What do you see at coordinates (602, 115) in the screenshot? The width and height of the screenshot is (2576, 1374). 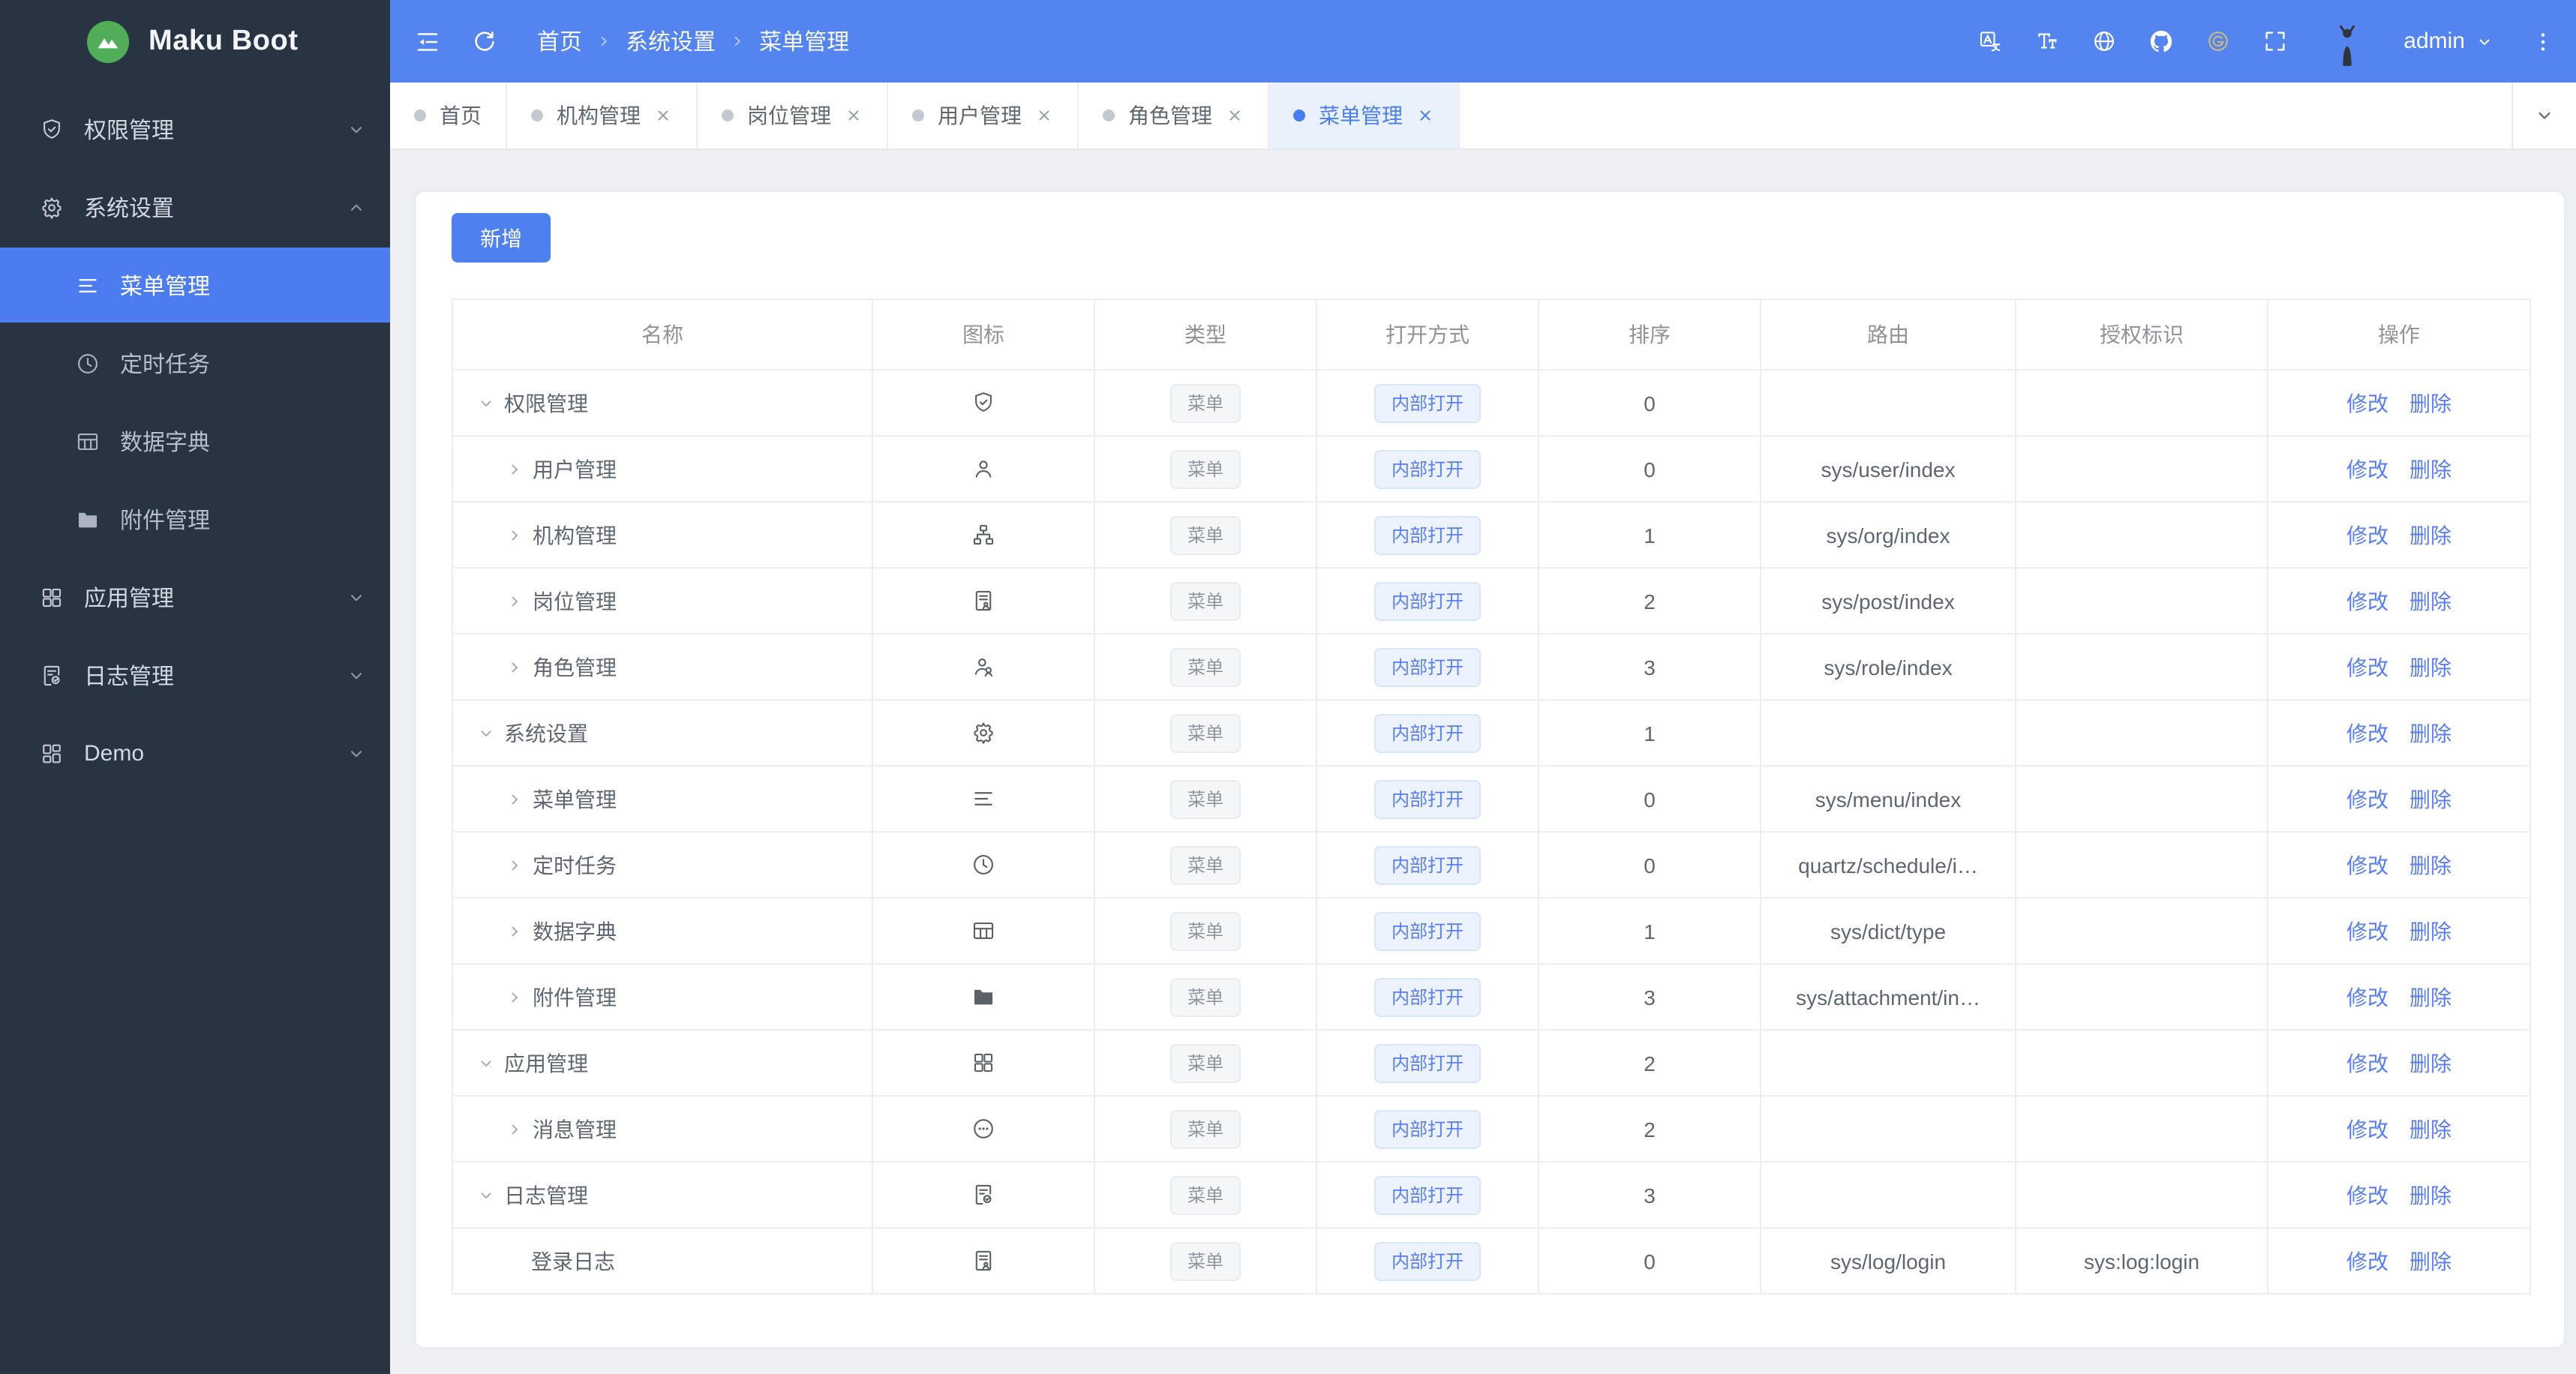 I see `tab-item: 机构管理` at bounding box center [602, 115].